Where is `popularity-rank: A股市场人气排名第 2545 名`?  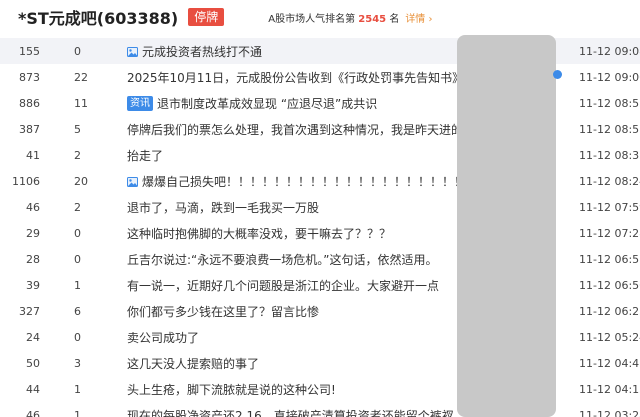 popularity-rank: A股市场人气排名第 2545 名 is located at coordinates (333, 17).